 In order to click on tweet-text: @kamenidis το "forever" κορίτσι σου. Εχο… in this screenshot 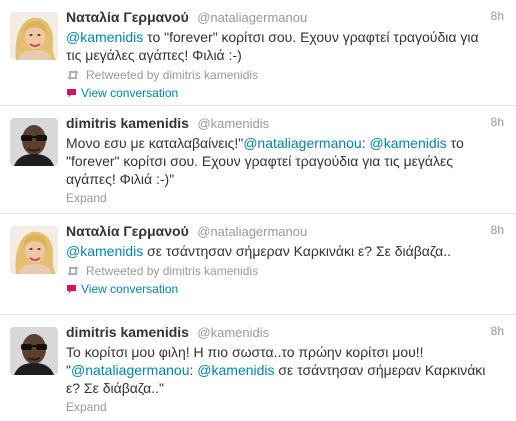, I will do `click(277, 46)`.